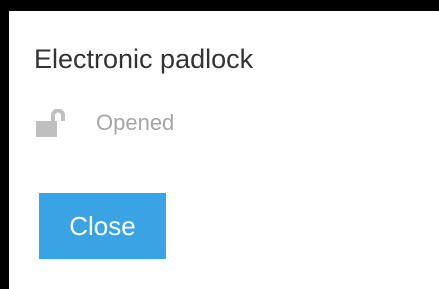 This screenshot has height=289, width=439. I want to click on lock-status: Opened, so click(105, 123).